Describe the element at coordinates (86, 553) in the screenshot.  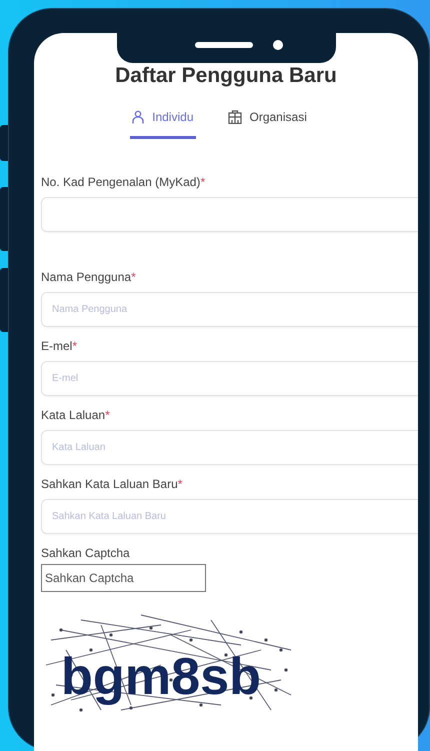
I see `captcha-label: Sahkan Captcha` at that location.